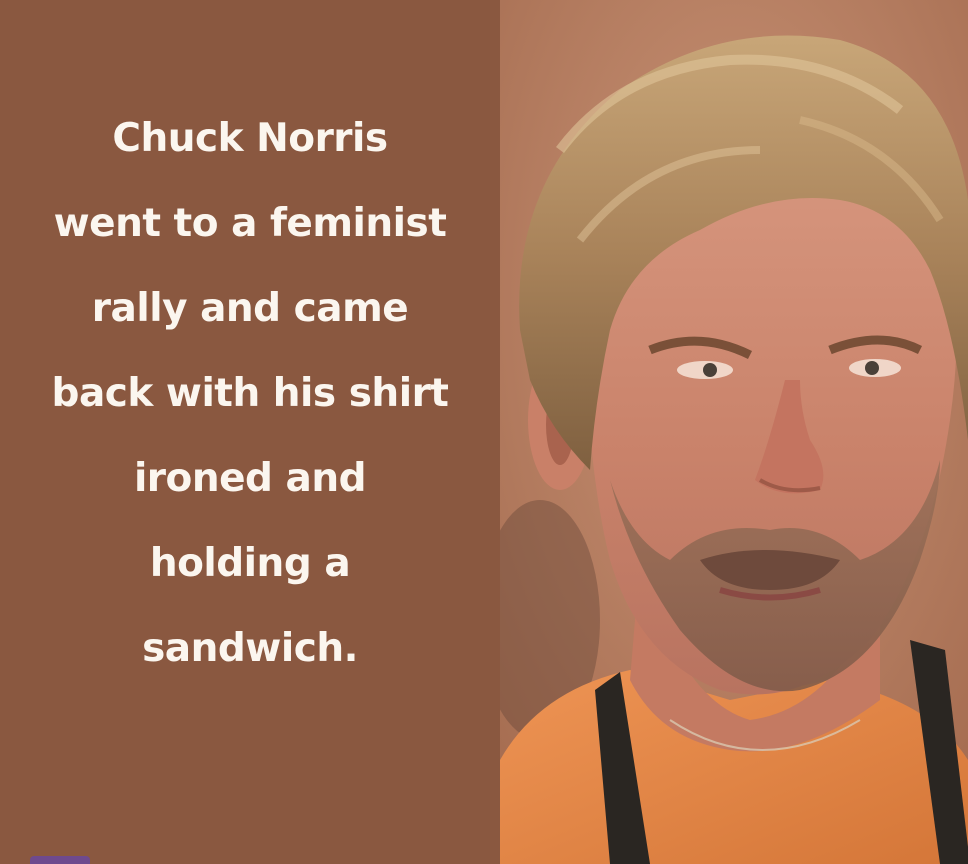 Image resolution: width=968 pixels, height=864 pixels. What do you see at coordinates (250, 138) in the screenshot?
I see `caption-line: Chuck Norris` at bounding box center [250, 138].